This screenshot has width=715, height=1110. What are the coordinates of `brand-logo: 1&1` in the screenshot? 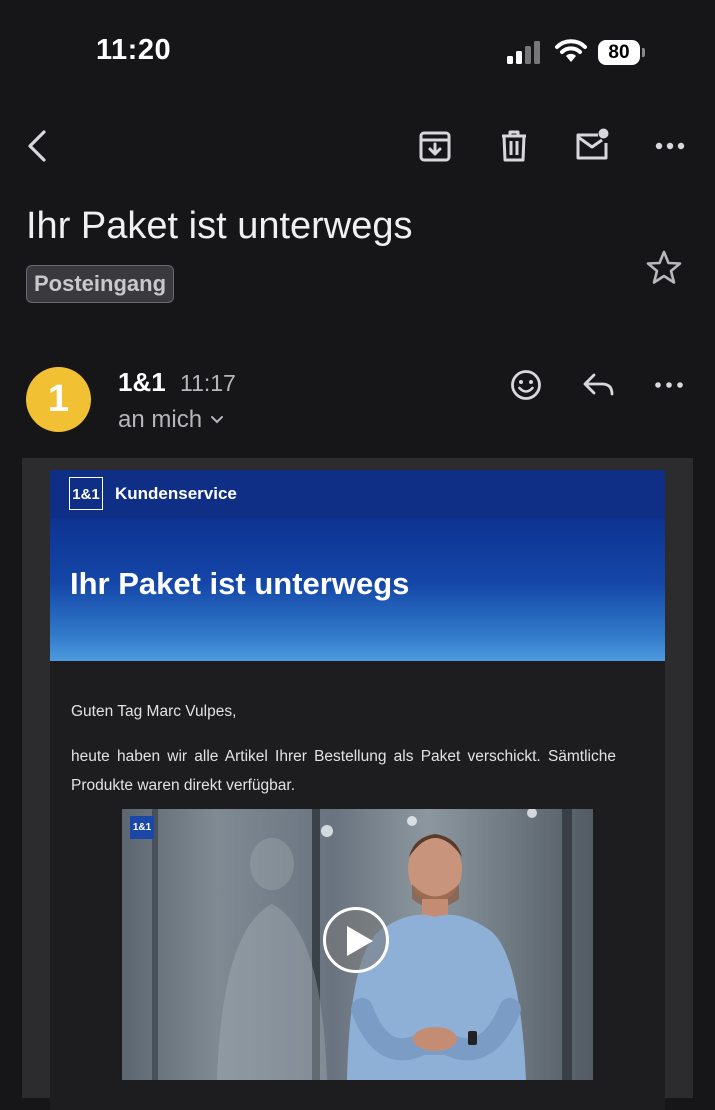 It's located at (86, 493).